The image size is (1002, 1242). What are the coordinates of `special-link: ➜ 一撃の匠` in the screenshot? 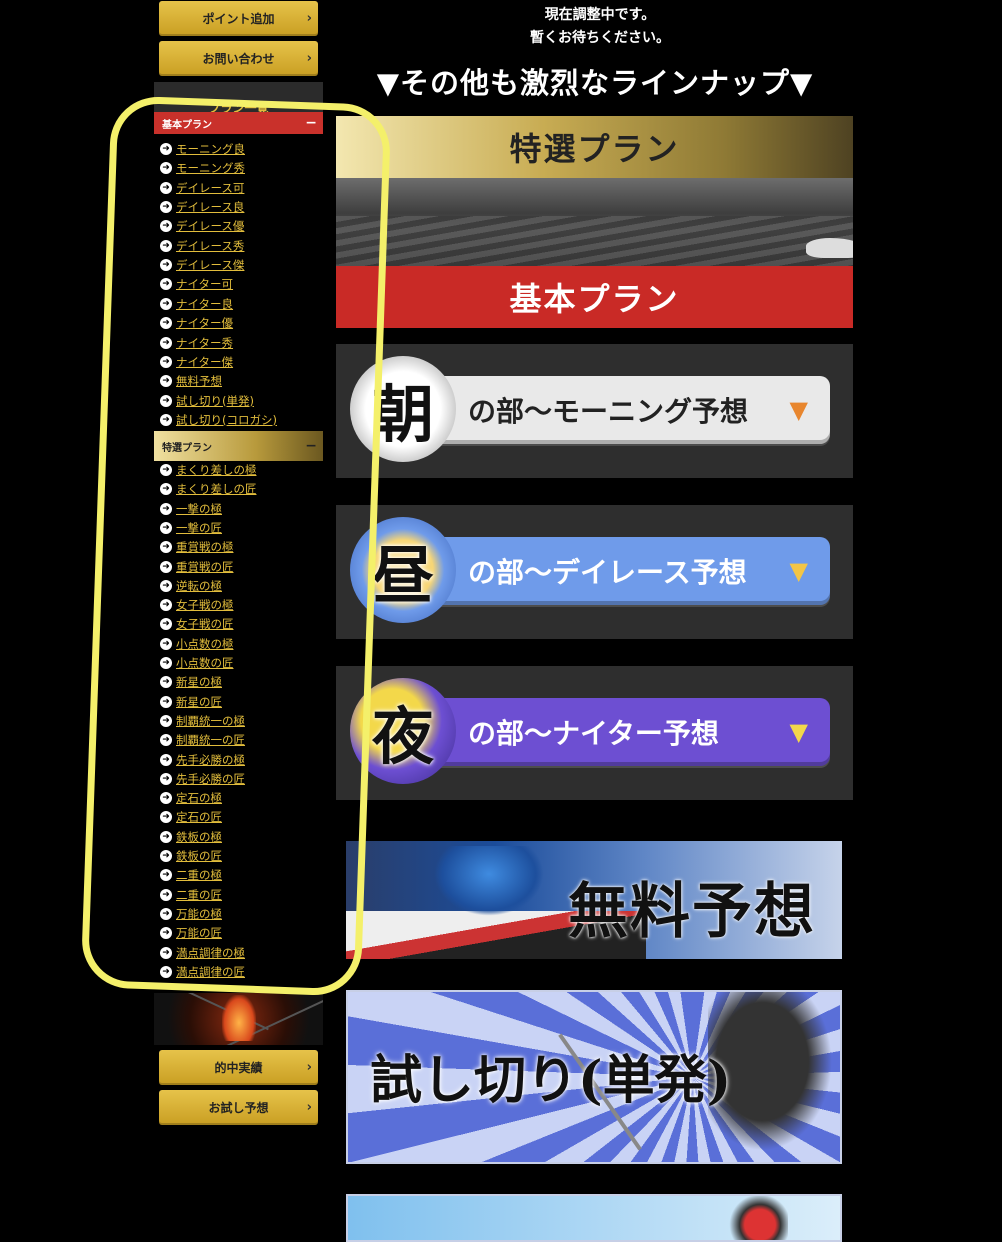 It's located at (191, 528).